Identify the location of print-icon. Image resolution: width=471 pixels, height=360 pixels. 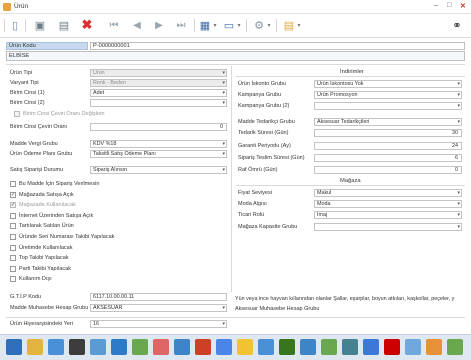
(224, 347).